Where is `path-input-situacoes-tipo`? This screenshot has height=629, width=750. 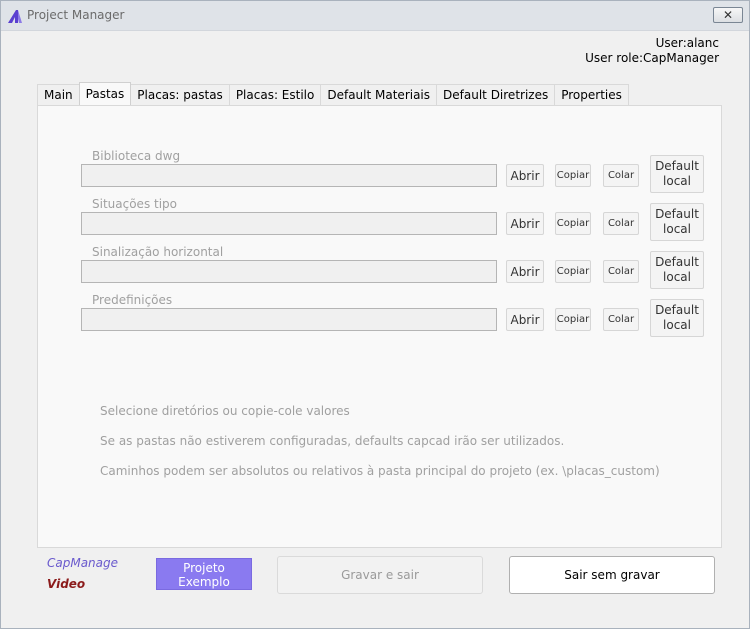 path-input-situacoes-tipo is located at coordinates (289, 223).